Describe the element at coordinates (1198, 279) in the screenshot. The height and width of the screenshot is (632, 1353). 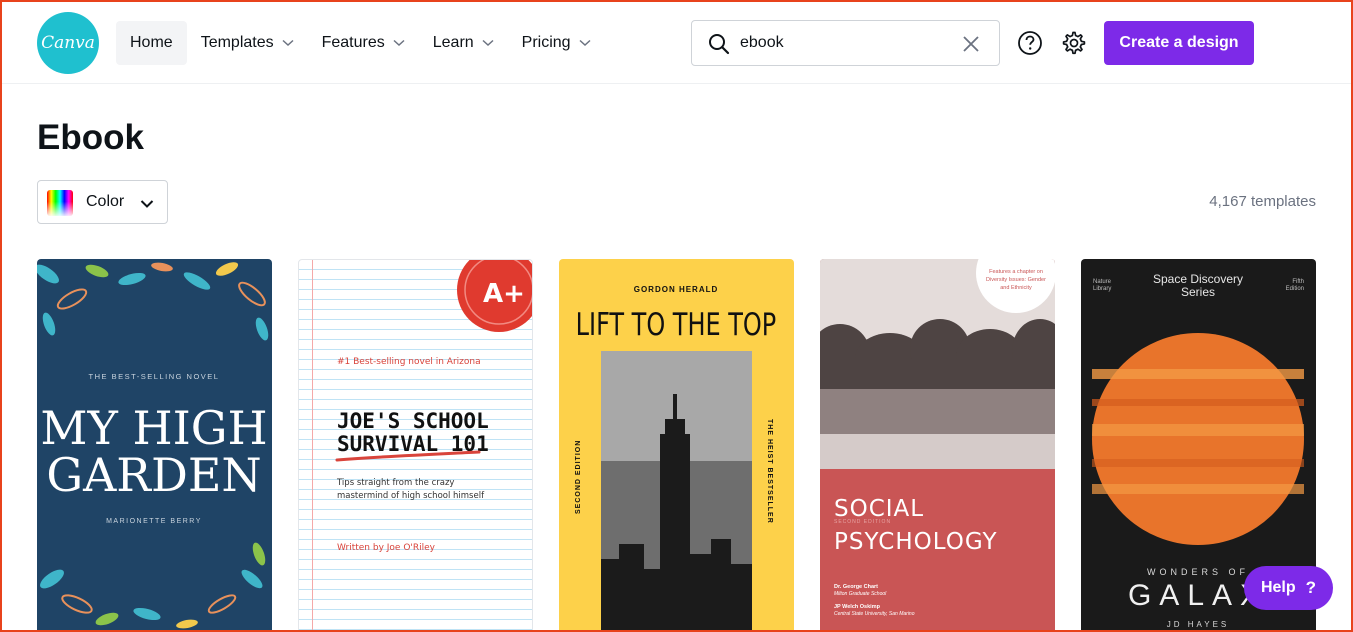
I see `series-line1: Space Discovery` at that location.